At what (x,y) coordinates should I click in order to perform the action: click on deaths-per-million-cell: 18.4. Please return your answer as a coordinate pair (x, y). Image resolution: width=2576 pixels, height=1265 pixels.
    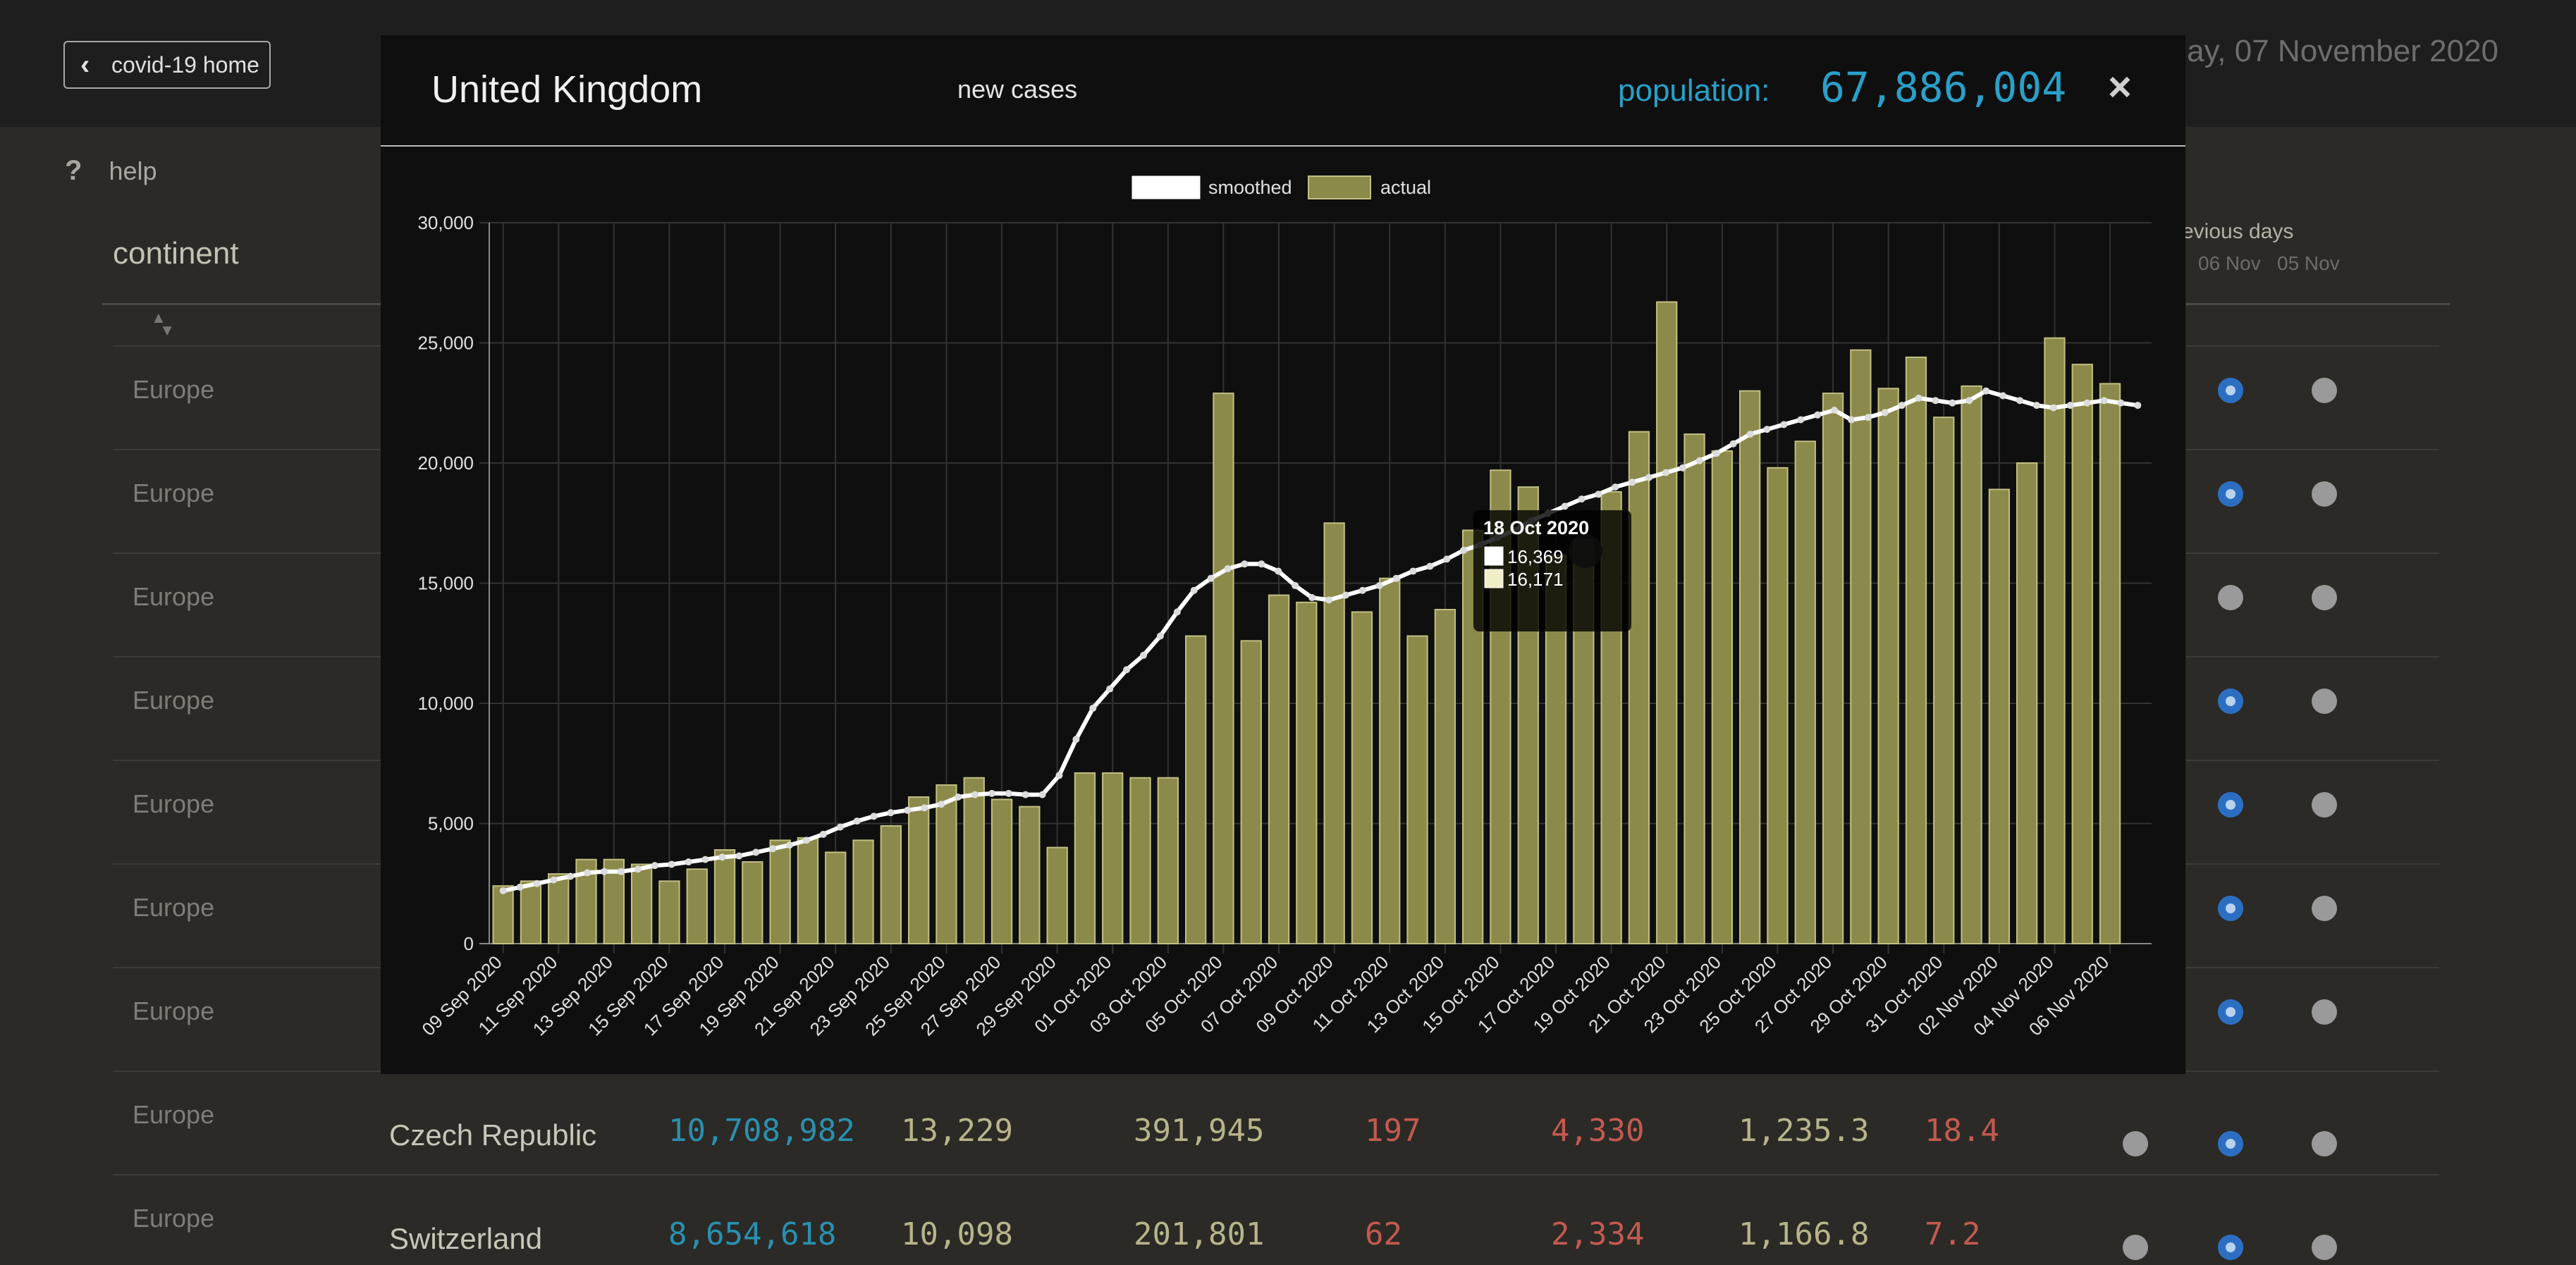
    Looking at the image, I should click on (1962, 1131).